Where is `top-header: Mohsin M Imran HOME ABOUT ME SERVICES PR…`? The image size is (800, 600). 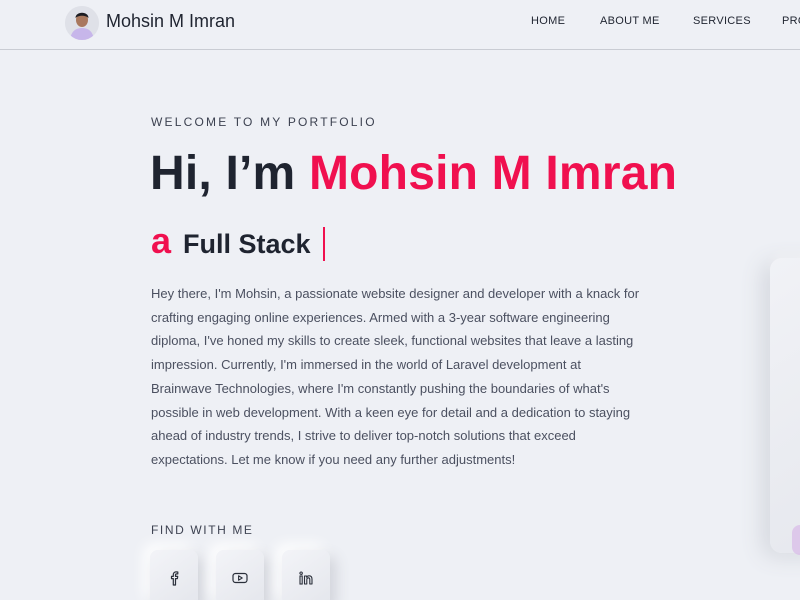
top-header: Mohsin M Imran HOME ABOUT ME SERVICES PR… is located at coordinates (400, 25).